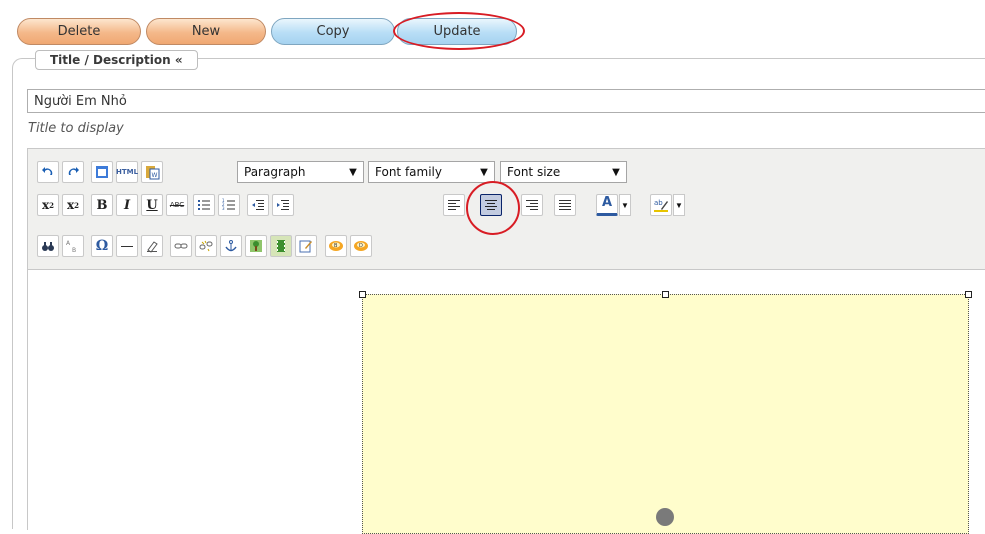 This screenshot has height=534, width=985. Describe the element at coordinates (73, 172) in the screenshot. I see `redo-icon` at that location.